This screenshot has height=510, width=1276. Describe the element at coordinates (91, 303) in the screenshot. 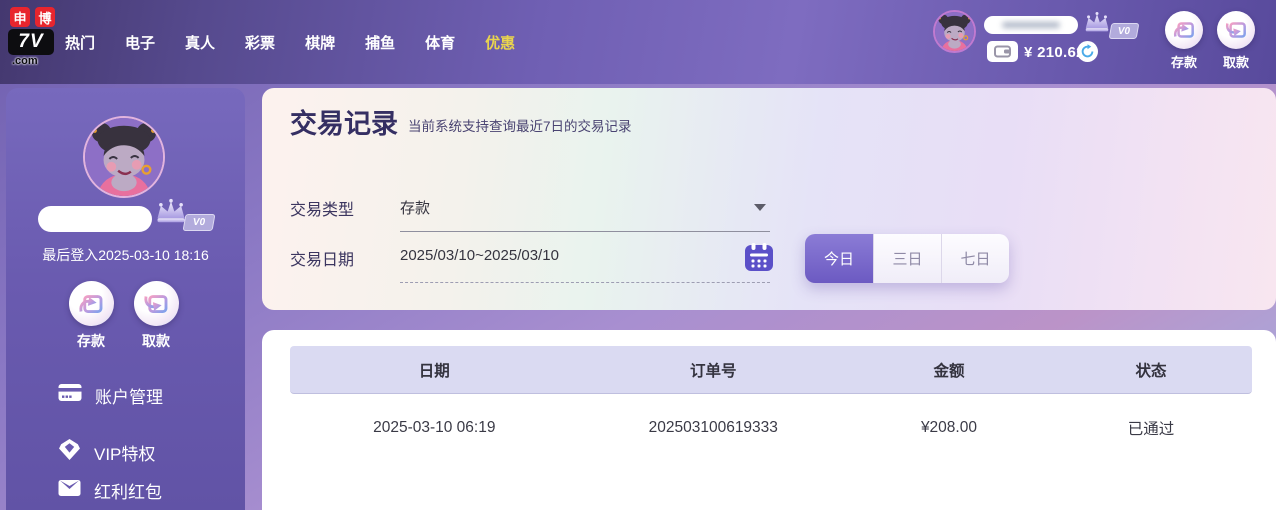

I see `sidebar-deposit-icon` at that location.